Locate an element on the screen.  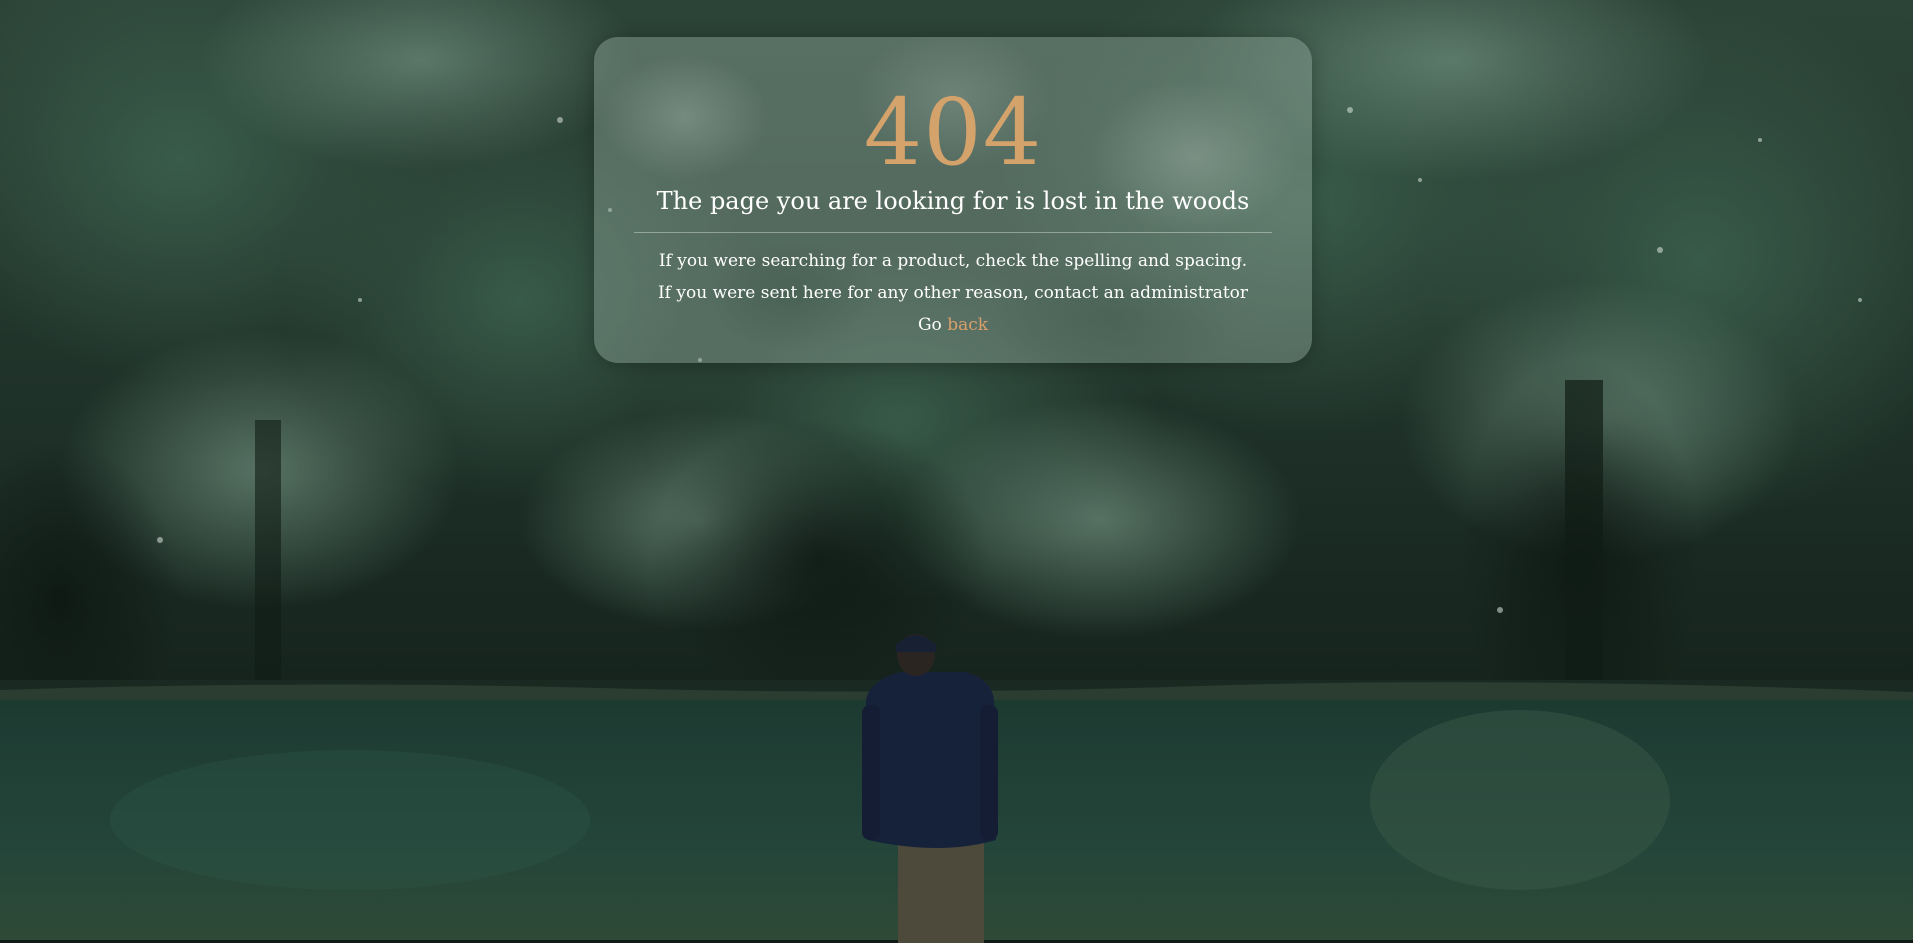
error-code: 404 is located at coordinates (953, 132).